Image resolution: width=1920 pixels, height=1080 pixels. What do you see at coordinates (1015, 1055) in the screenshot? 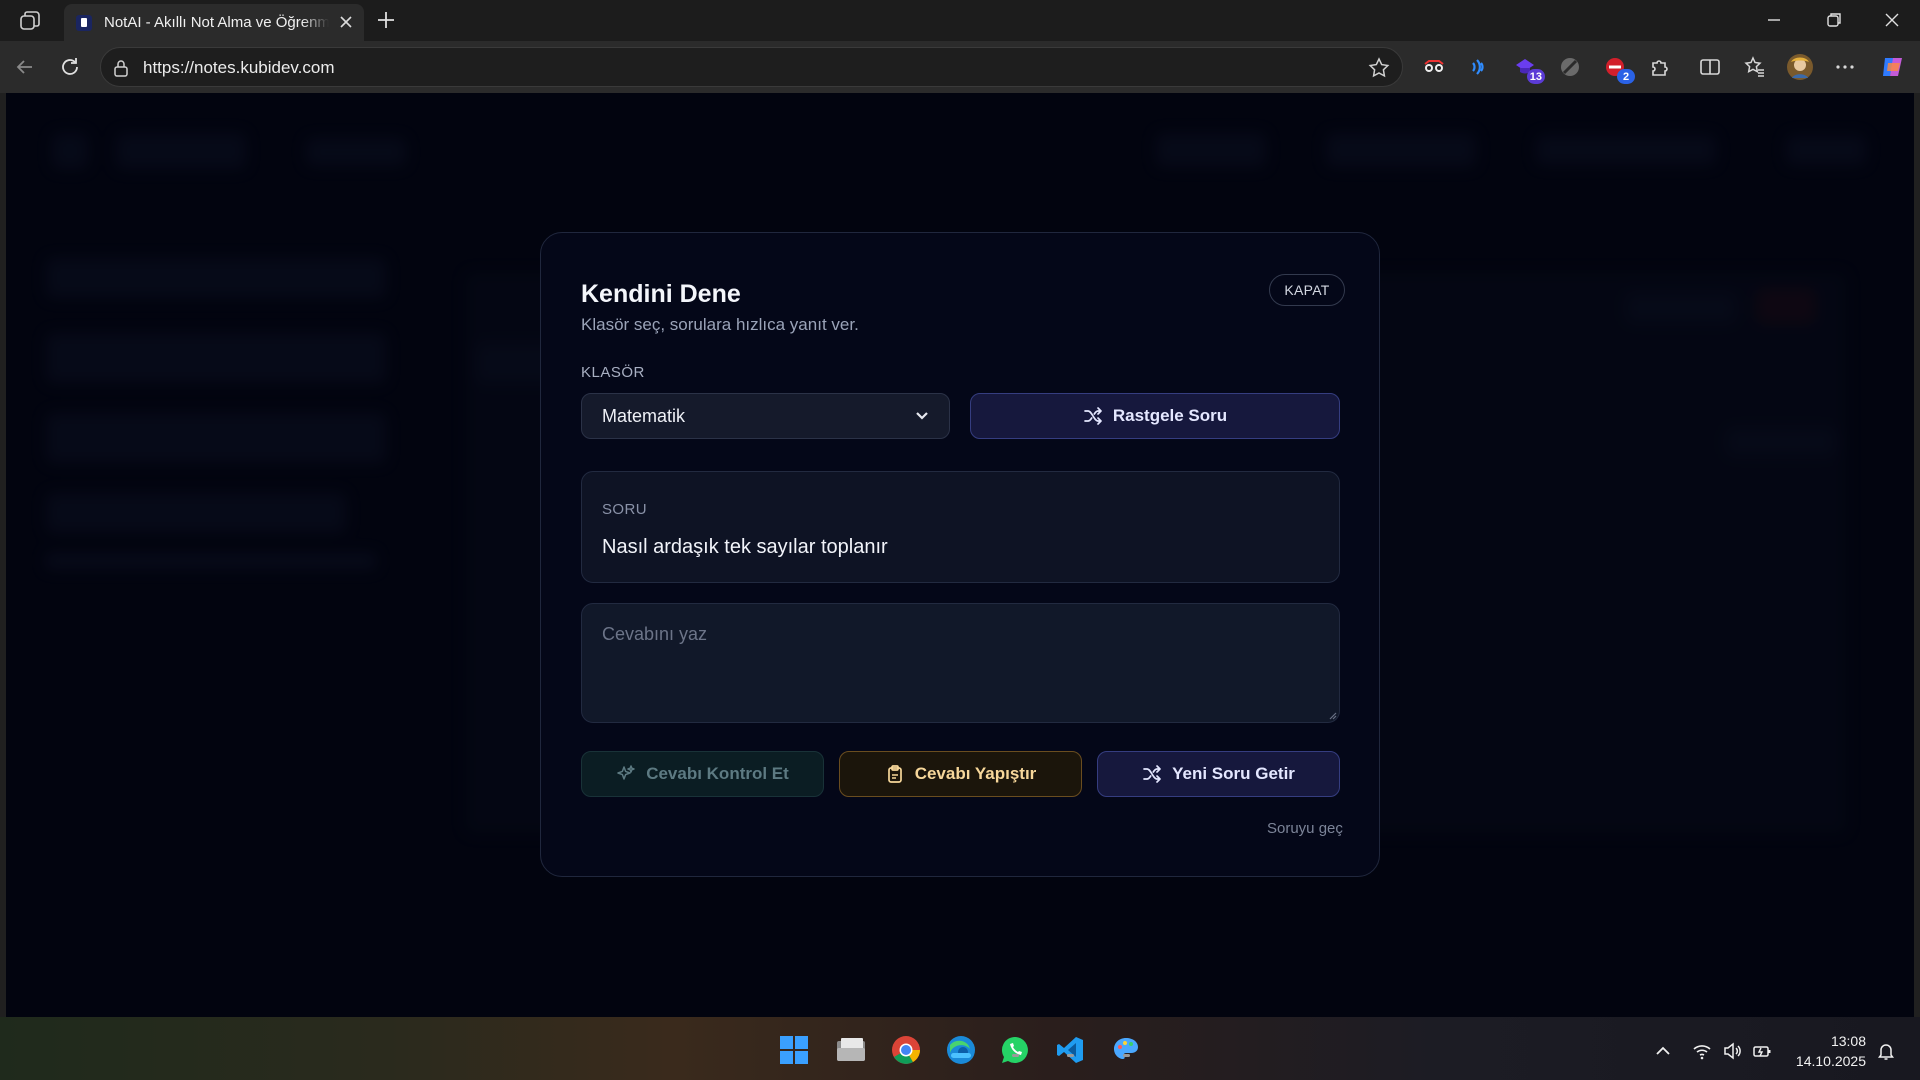
I see `whatsapp-running-indicator` at bounding box center [1015, 1055].